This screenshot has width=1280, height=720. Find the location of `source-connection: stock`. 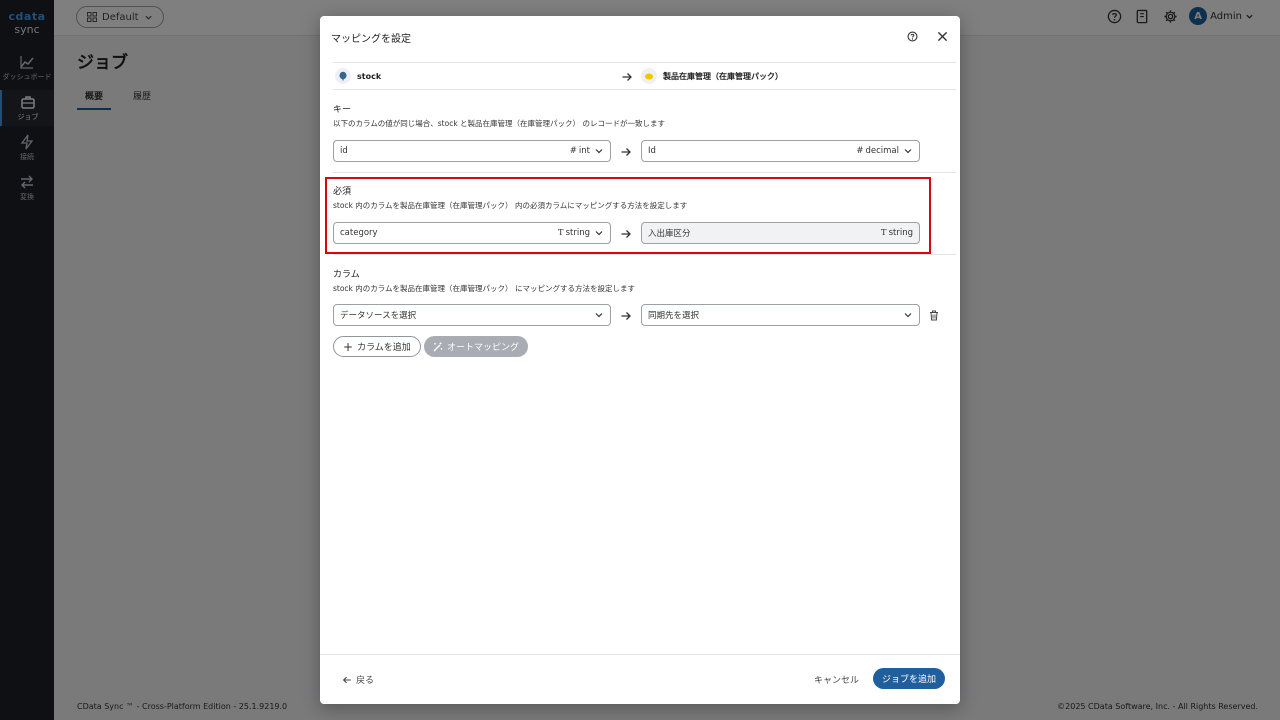

source-connection: stock is located at coordinates (358, 76).